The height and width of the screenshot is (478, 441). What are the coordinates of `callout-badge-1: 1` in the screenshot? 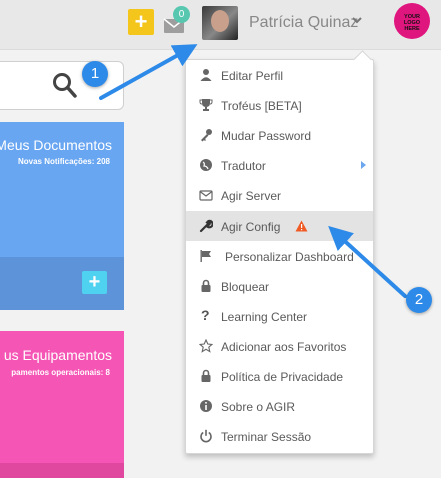 It's located at (95, 74).